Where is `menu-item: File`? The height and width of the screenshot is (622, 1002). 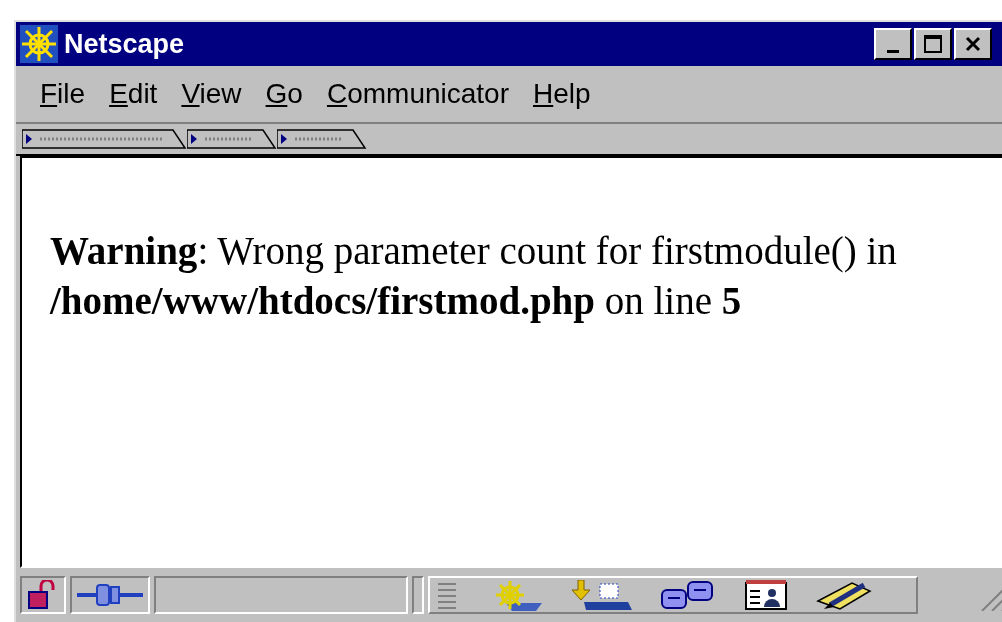 menu-item: File is located at coordinates (63, 94).